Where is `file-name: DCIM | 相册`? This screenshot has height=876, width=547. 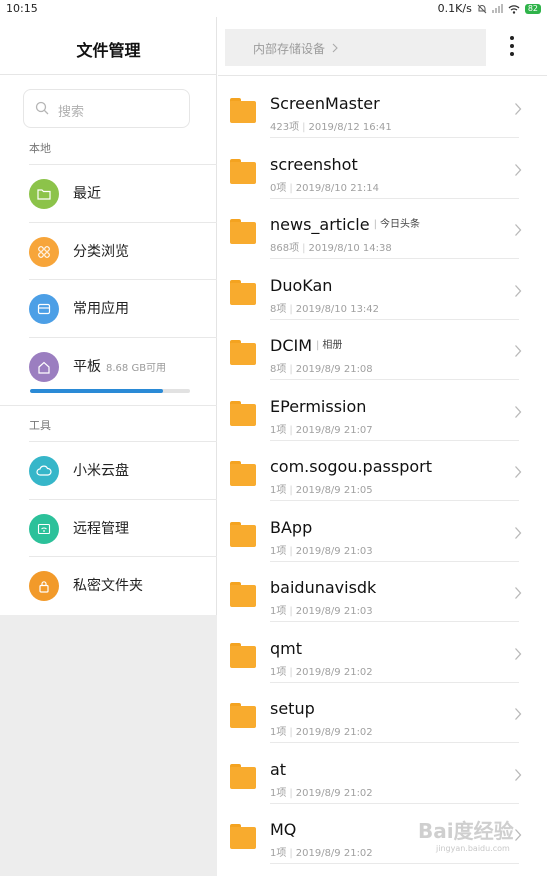
file-name: DCIM | 相册 is located at coordinates (306, 345).